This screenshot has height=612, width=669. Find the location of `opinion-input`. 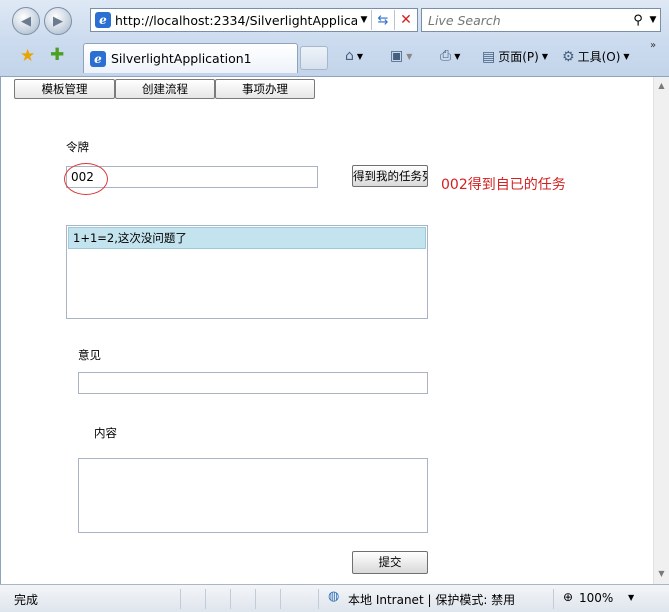

opinion-input is located at coordinates (253, 383).